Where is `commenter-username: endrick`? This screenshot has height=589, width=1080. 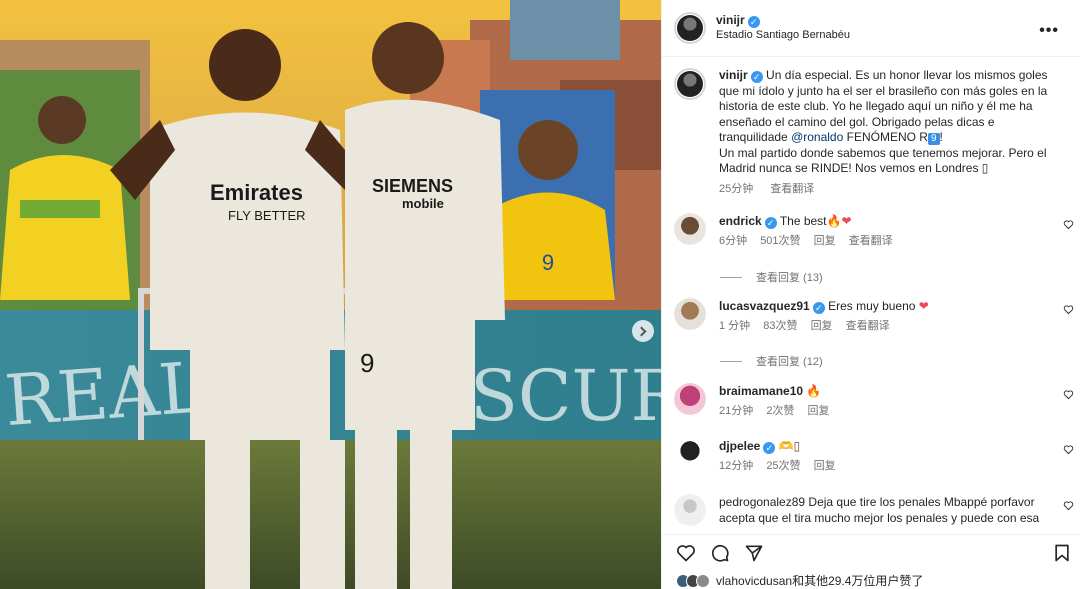 commenter-username: endrick is located at coordinates (740, 221).